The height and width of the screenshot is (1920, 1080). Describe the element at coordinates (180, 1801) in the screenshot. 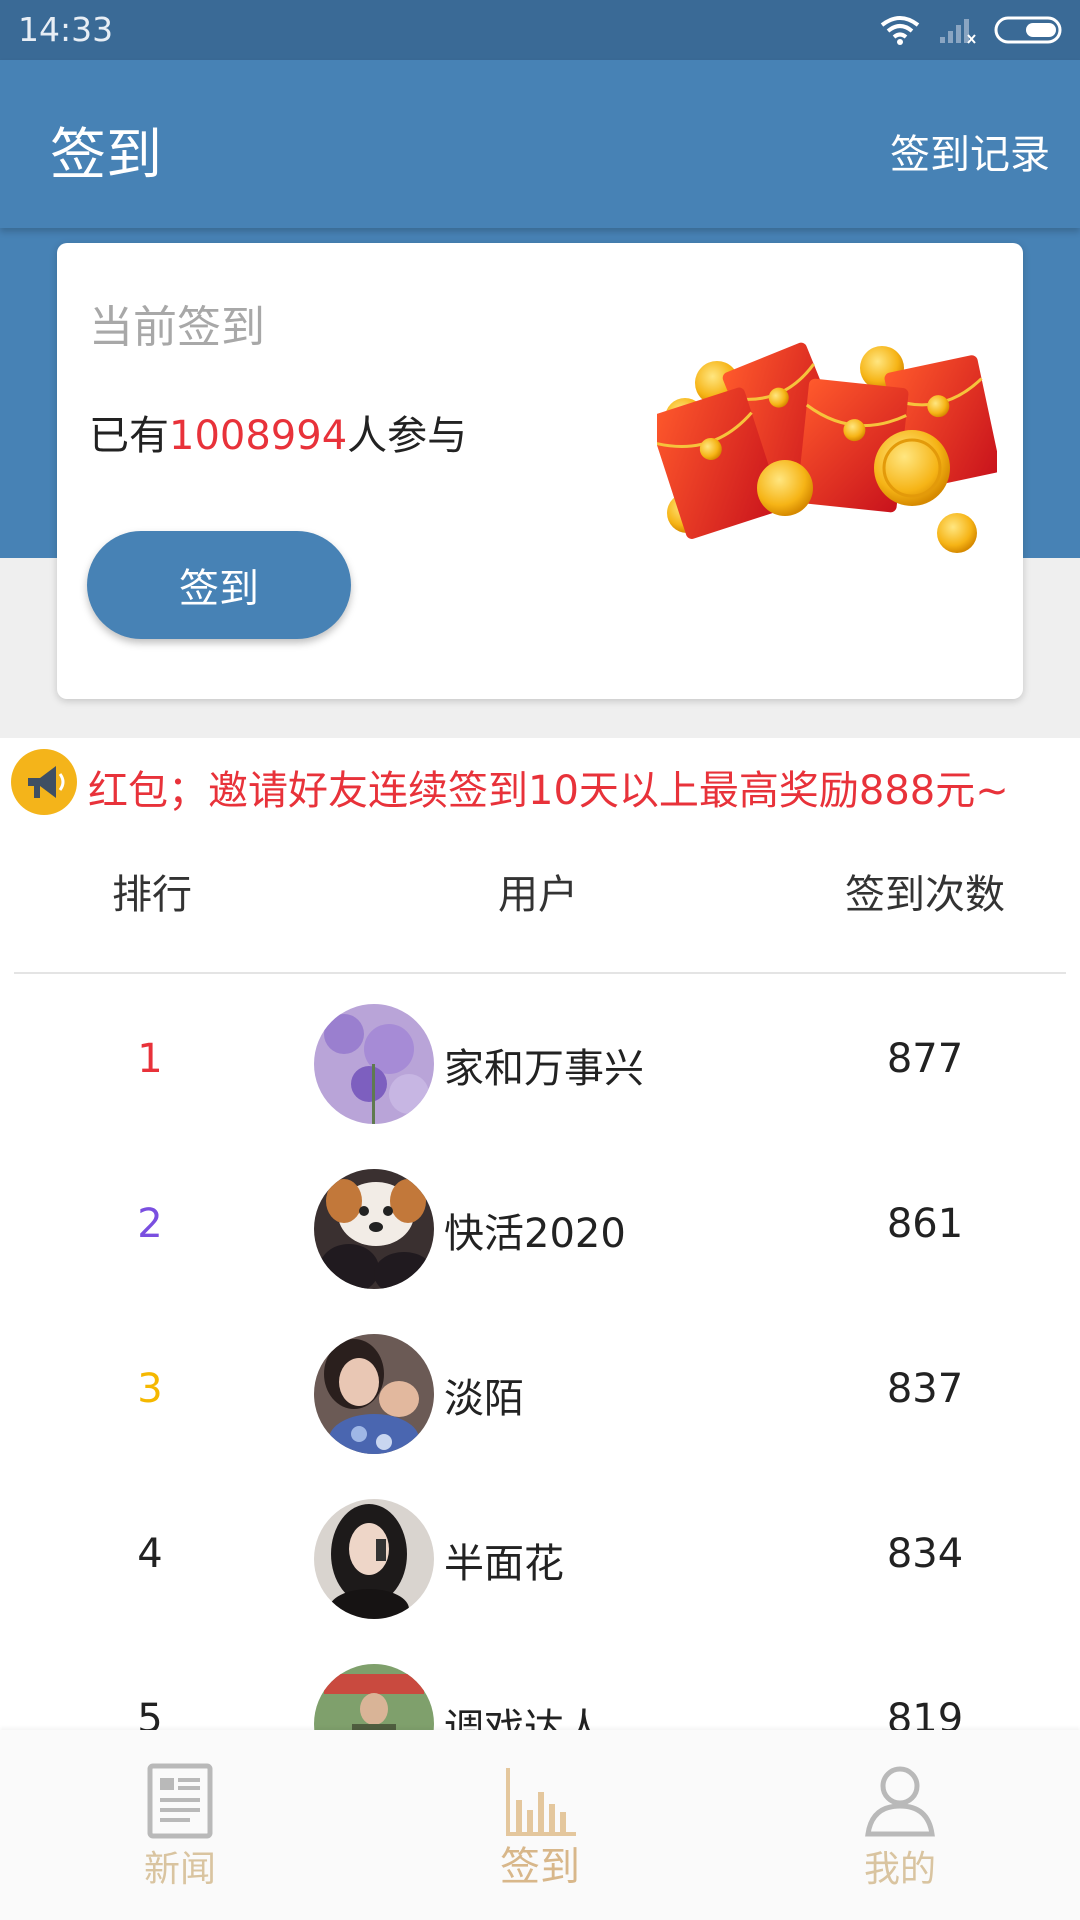

I see `document-icon` at that location.